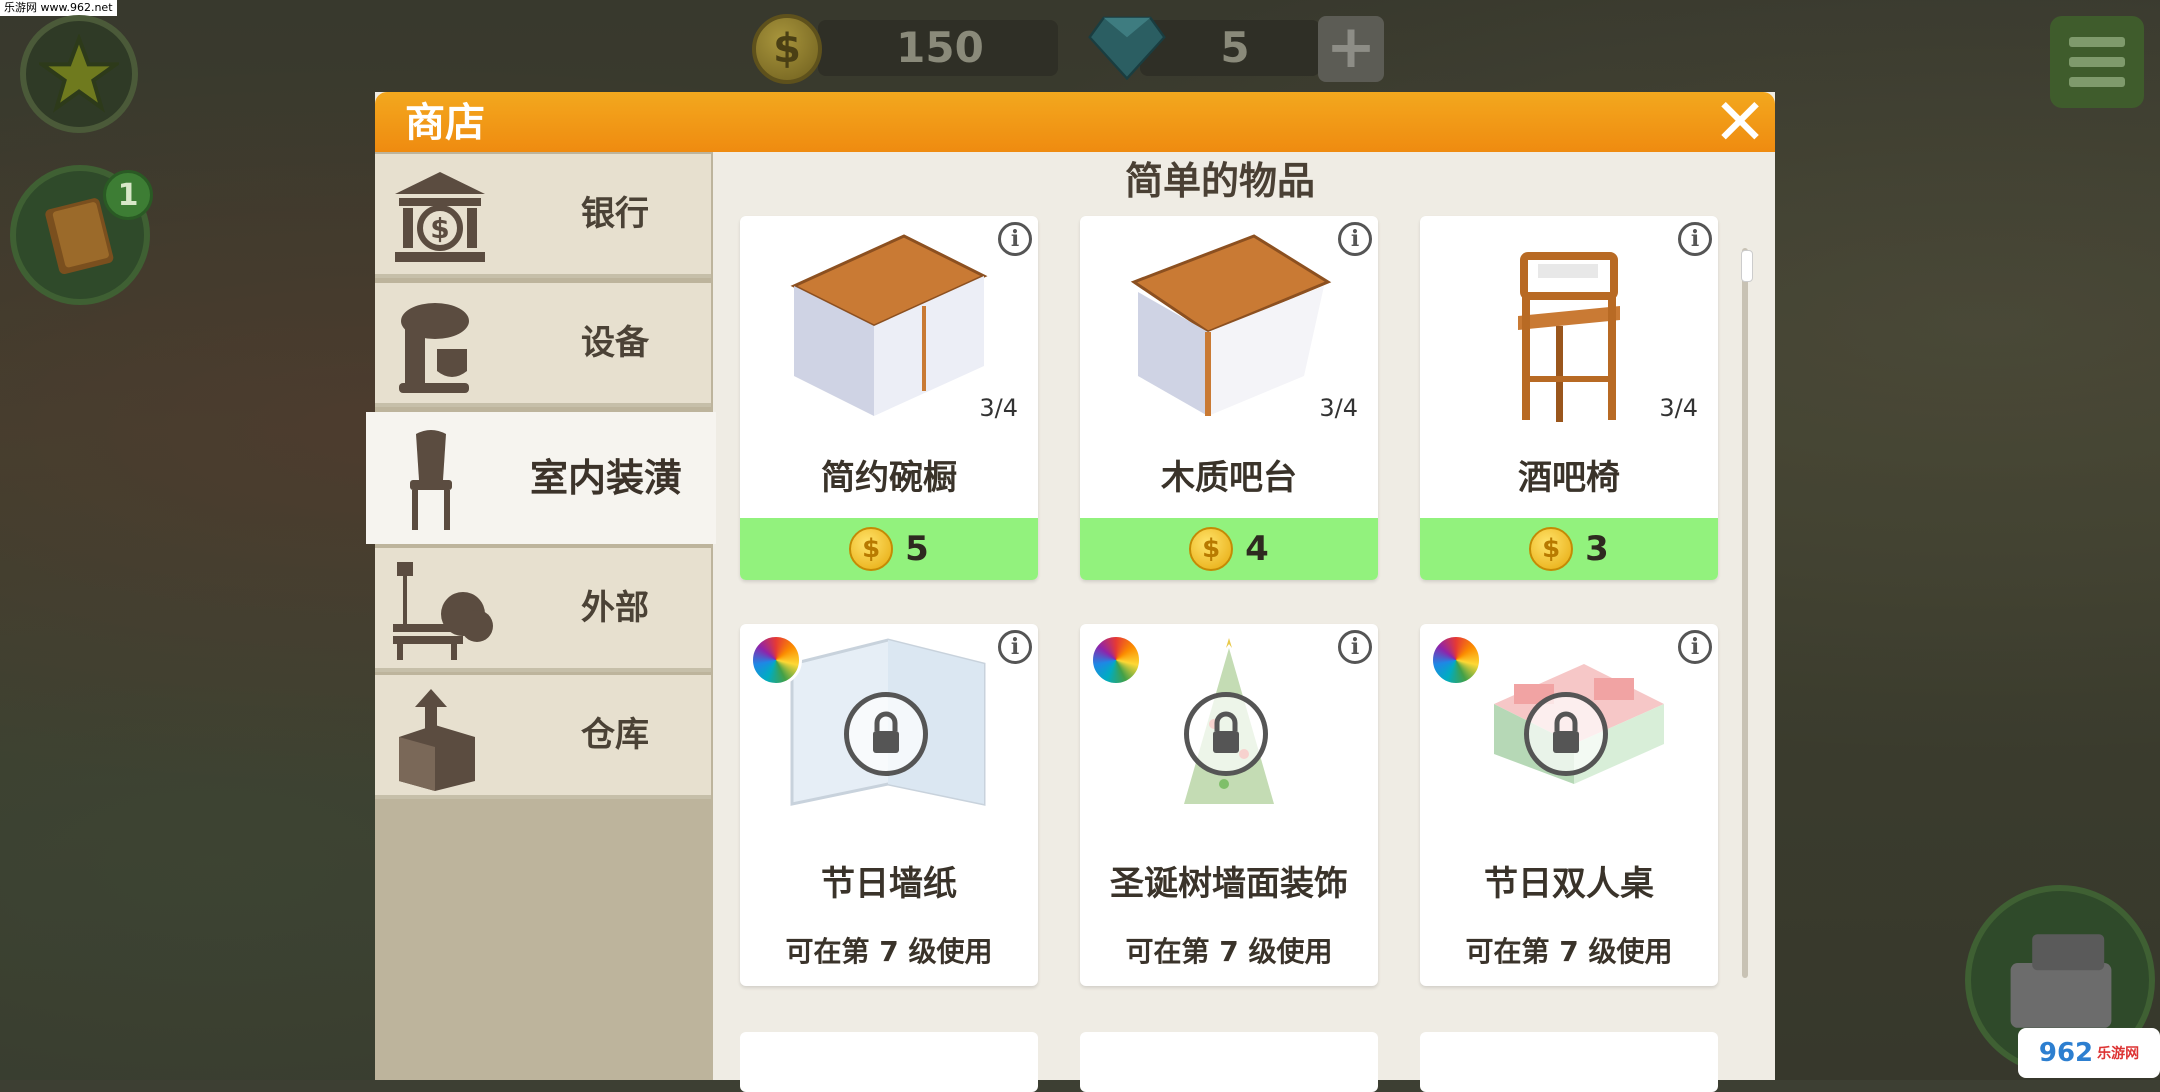  Describe the element at coordinates (2097, 62) in the screenshot. I see `main-menu-button` at that location.